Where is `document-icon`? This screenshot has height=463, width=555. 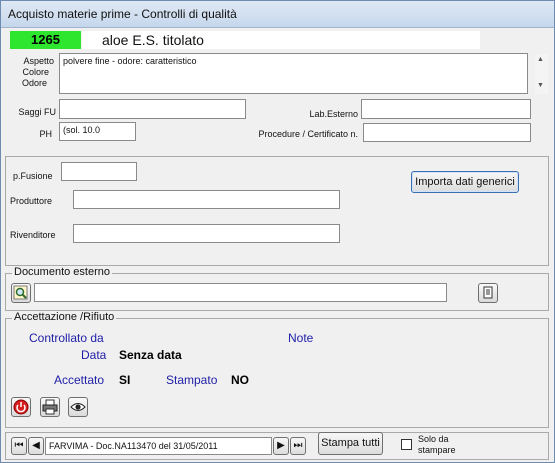 document-icon is located at coordinates (488, 292).